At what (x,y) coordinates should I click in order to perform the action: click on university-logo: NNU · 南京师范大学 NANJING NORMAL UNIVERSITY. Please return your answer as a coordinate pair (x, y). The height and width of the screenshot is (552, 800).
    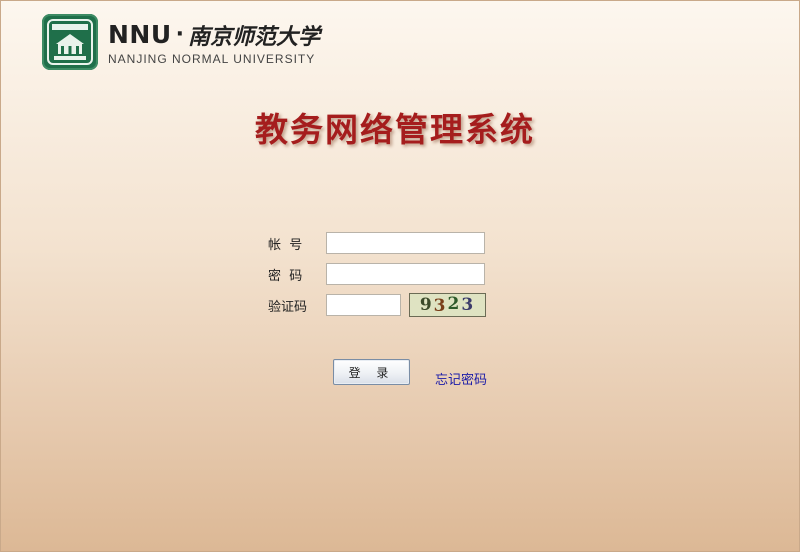
    Looking at the image, I should click on (181, 42).